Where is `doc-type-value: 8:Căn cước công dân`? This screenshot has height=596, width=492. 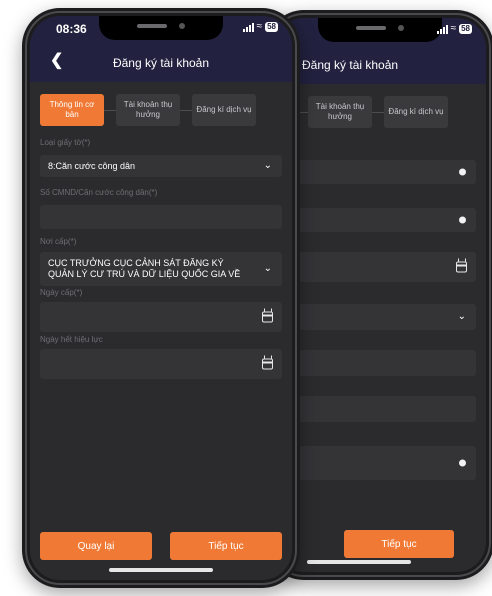 doc-type-value: 8:Căn cước công dân is located at coordinates (91, 166).